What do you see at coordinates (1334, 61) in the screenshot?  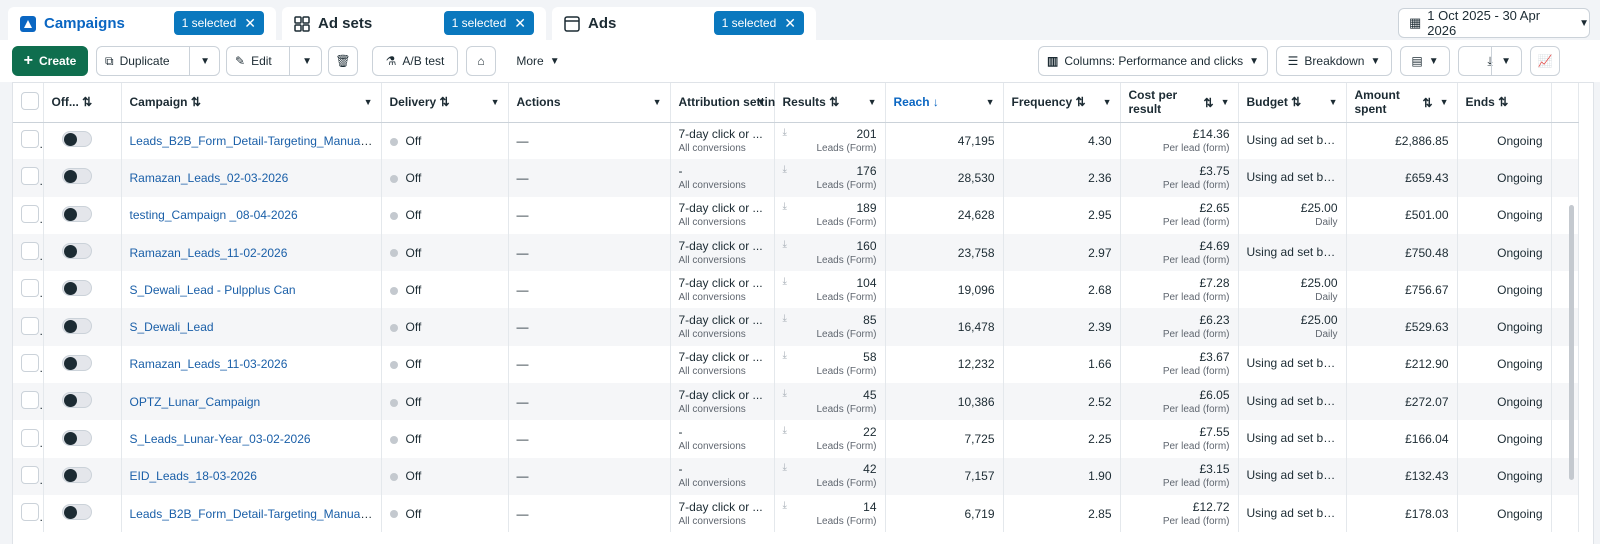 I see `breakdown-button: ☰ Breakdown ▼` at bounding box center [1334, 61].